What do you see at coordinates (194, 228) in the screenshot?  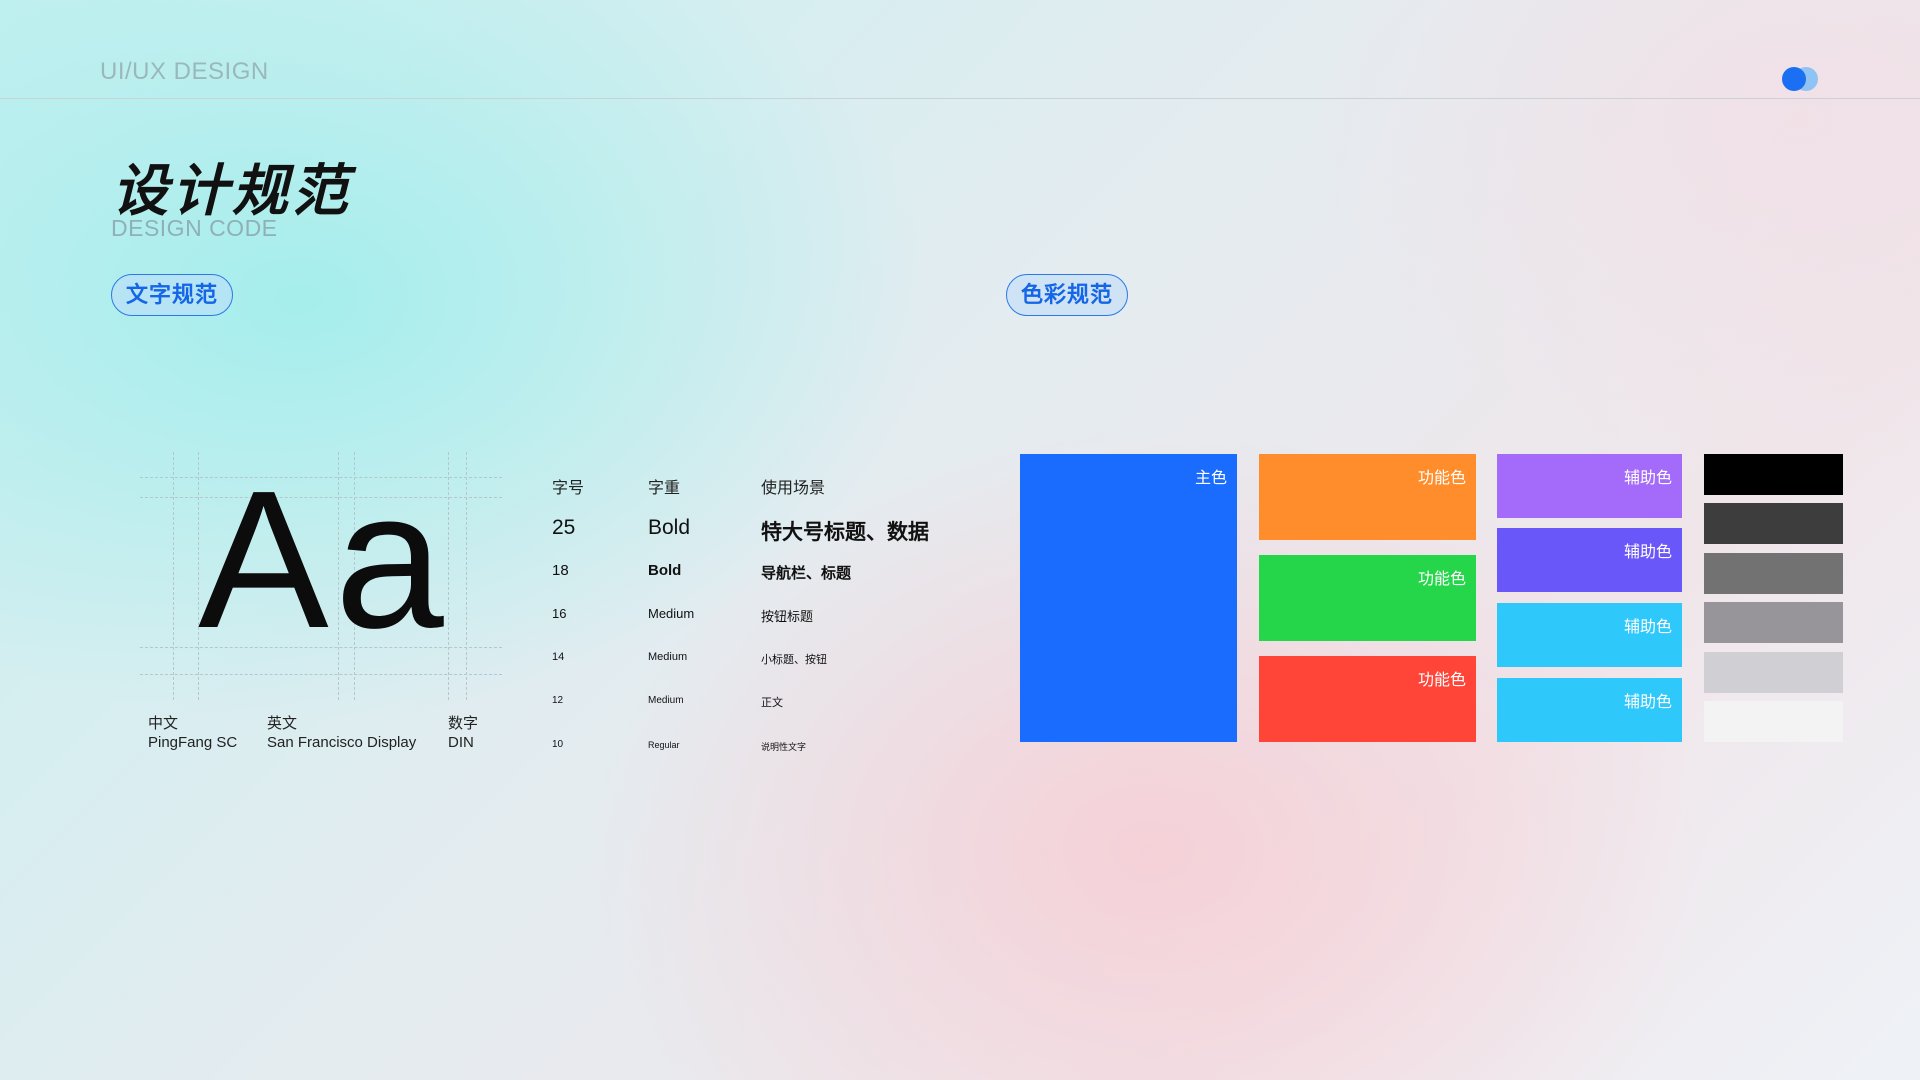 I see `page-subtitle: DESIGN CODE` at bounding box center [194, 228].